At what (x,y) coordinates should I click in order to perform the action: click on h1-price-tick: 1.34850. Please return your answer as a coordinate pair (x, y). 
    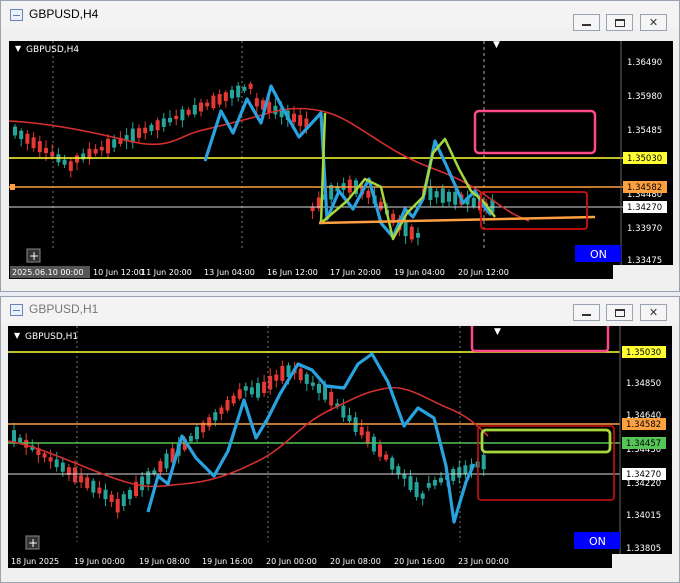
    Looking at the image, I should click on (643, 384).